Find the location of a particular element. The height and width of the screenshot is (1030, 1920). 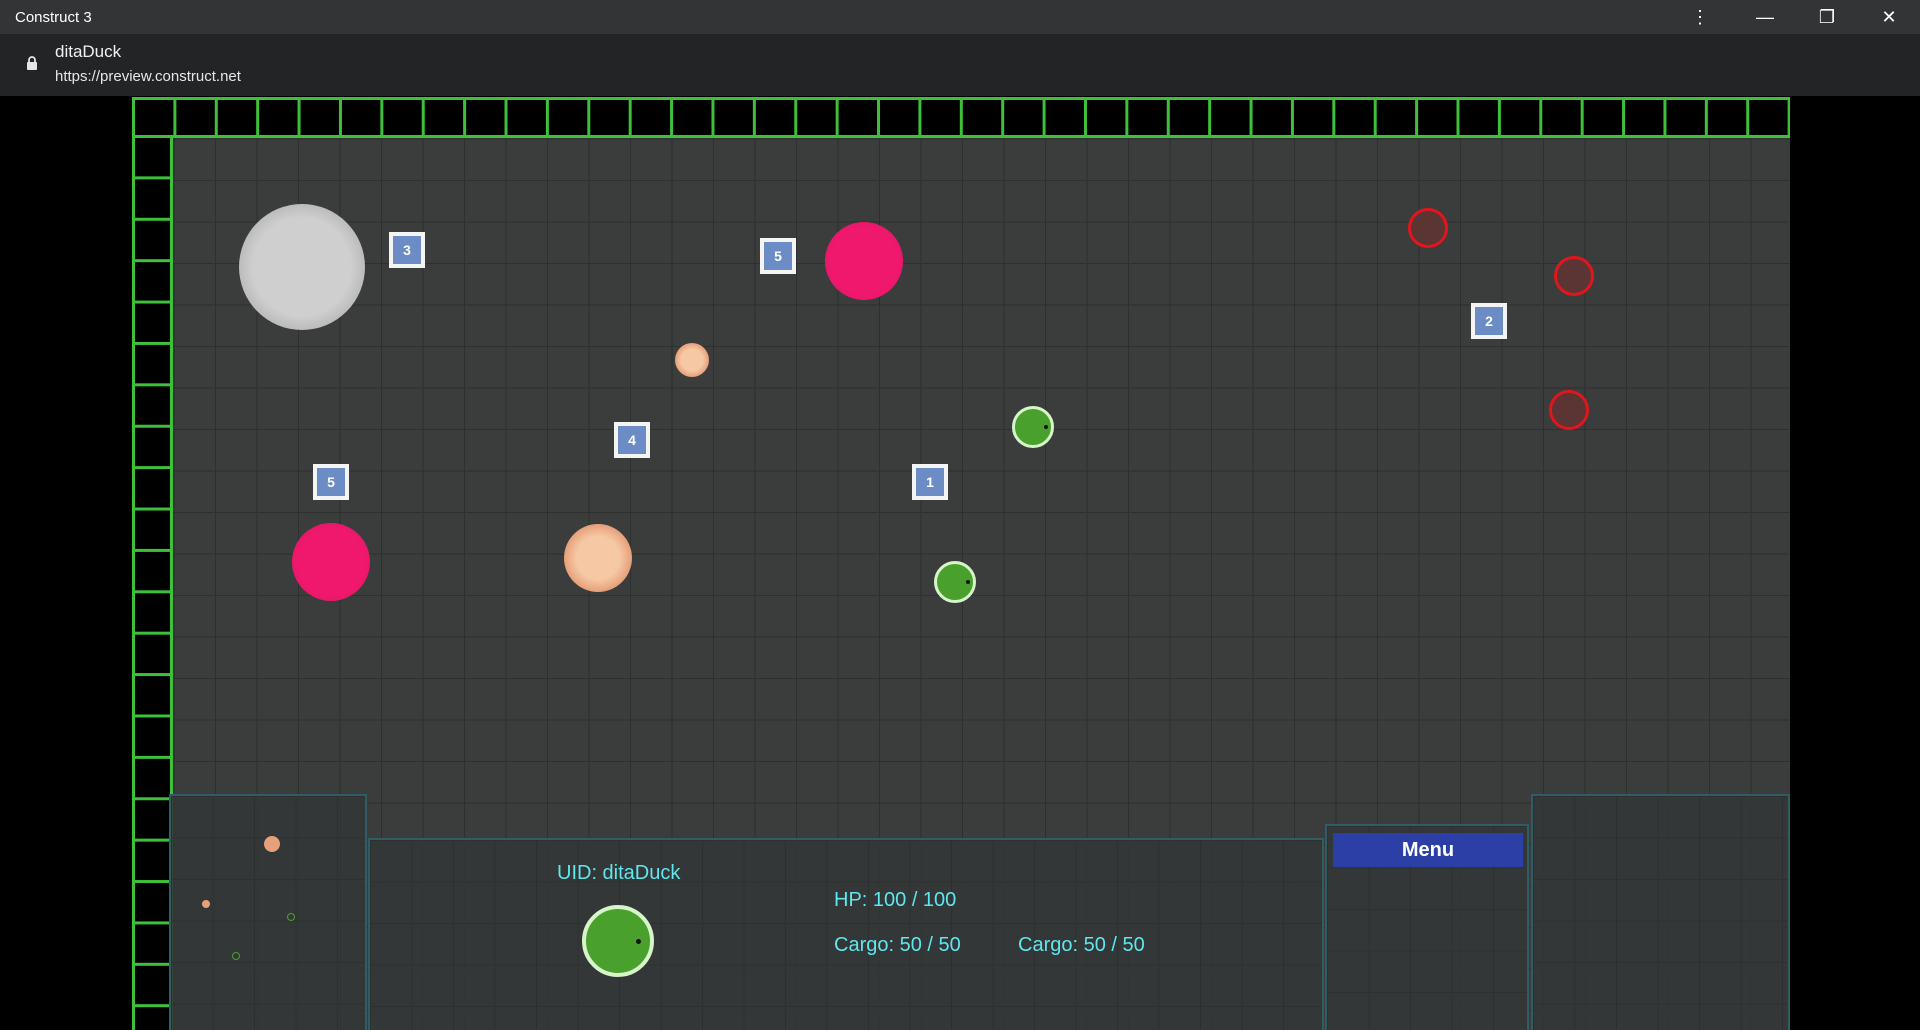

window-controls: ⋮ — ❐ ✕ is located at coordinates (1800, 17).